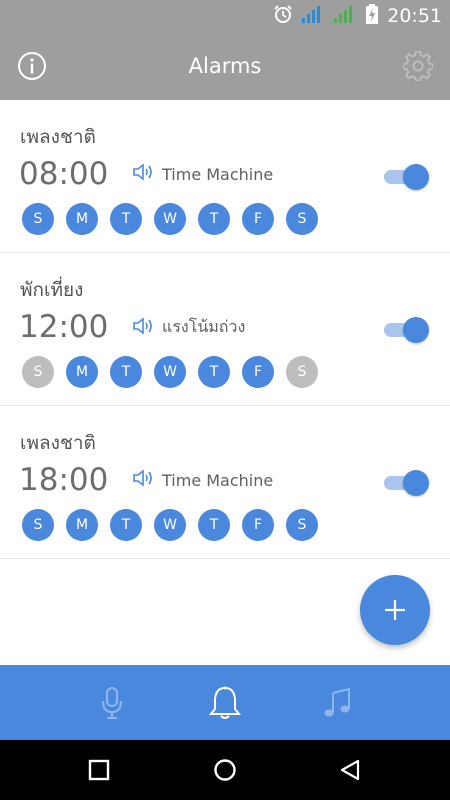 The width and height of the screenshot is (450, 800). What do you see at coordinates (63, 174) in the screenshot?
I see `alarm-time: 08:00` at bounding box center [63, 174].